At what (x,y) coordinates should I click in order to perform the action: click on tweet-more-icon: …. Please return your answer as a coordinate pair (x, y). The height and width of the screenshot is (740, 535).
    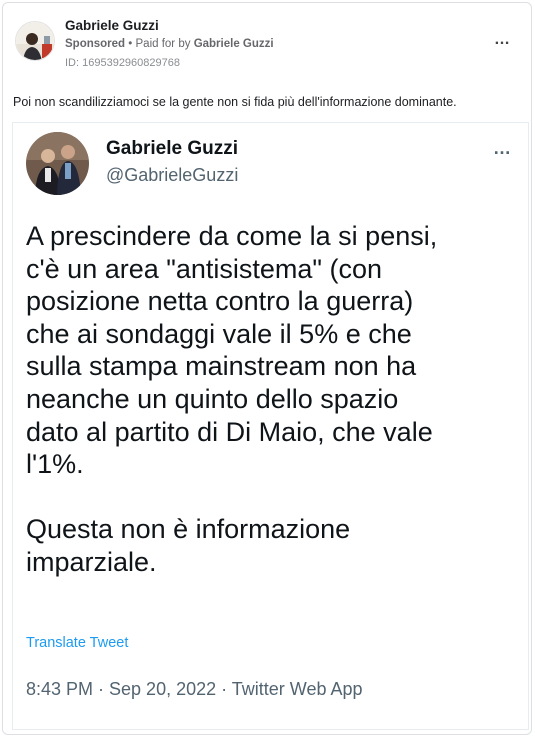
    Looking at the image, I should click on (502, 148).